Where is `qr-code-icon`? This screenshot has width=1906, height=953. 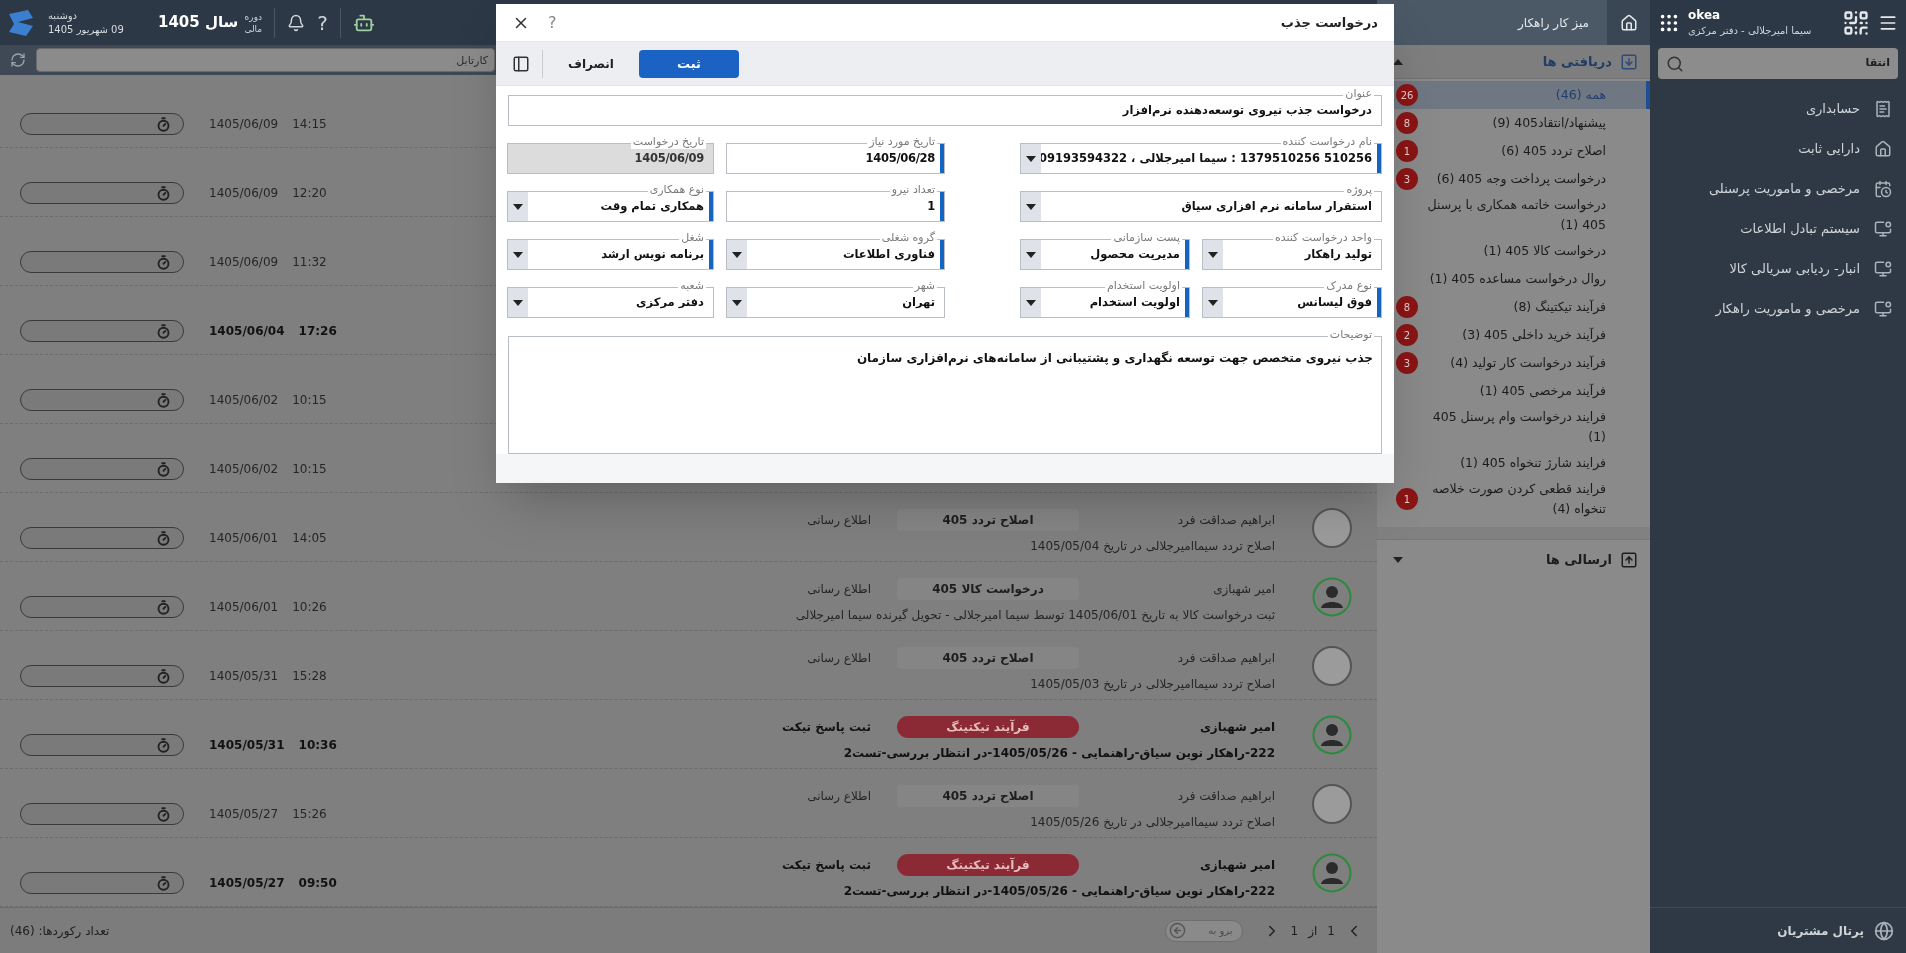 qr-code-icon is located at coordinates (1856, 22).